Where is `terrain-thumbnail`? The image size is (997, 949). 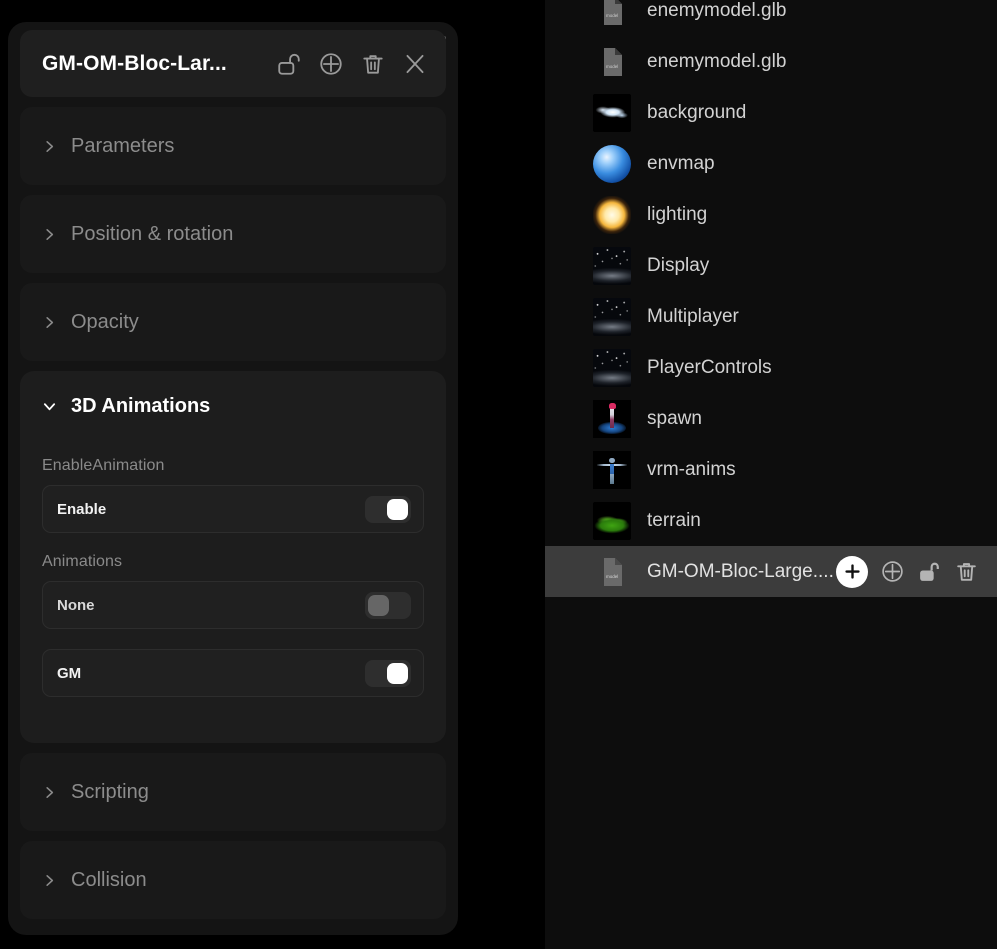 terrain-thumbnail is located at coordinates (612, 520).